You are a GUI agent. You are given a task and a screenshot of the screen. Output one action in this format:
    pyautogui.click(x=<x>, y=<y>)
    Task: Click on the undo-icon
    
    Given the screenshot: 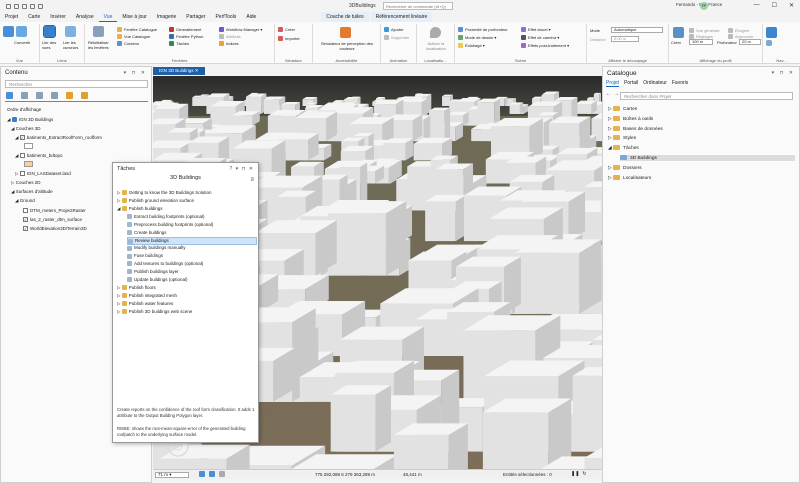 What is the action you would take?
    pyautogui.click(x=32, y=6)
    